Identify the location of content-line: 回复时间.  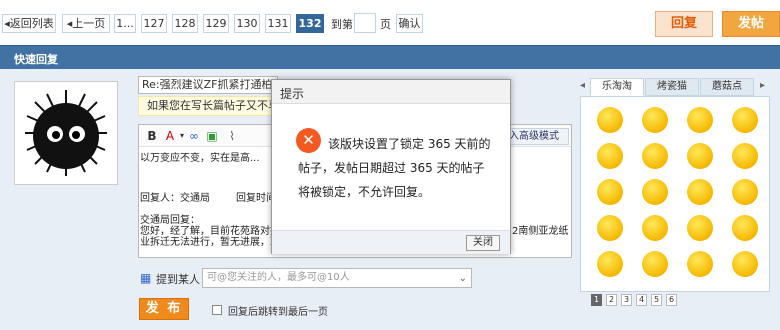
(256, 198).